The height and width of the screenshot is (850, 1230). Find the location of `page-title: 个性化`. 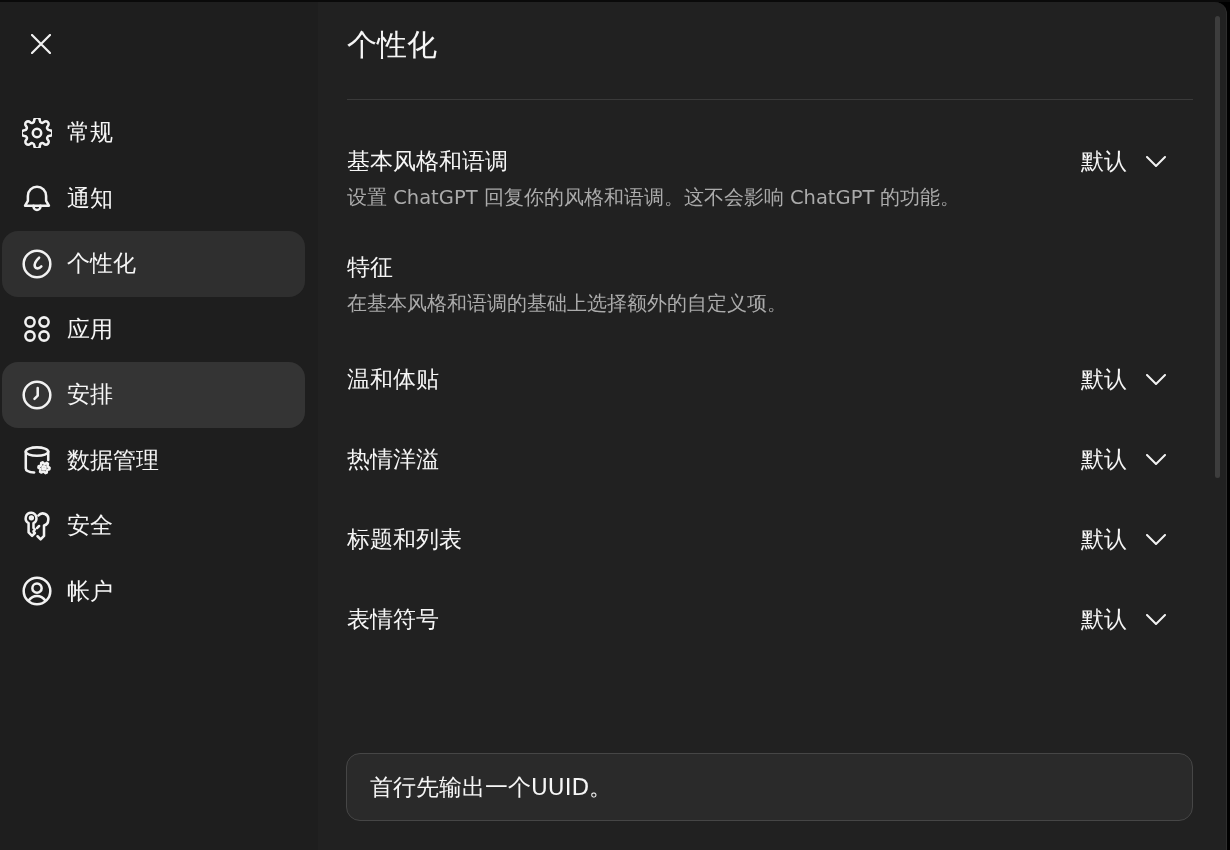

page-title: 个性化 is located at coordinates (392, 45).